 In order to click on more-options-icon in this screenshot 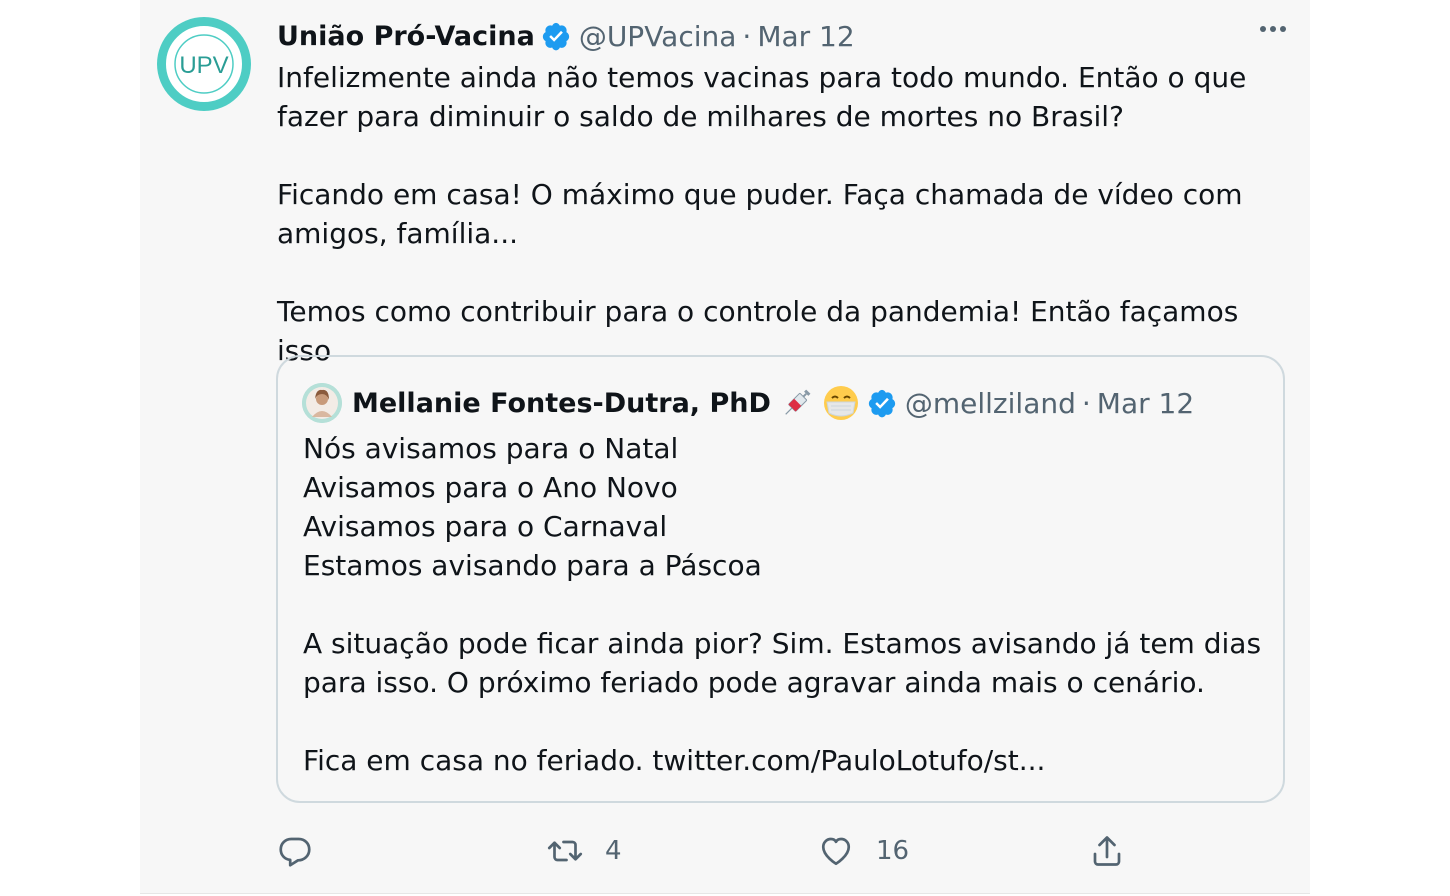, I will do `click(1273, 29)`.